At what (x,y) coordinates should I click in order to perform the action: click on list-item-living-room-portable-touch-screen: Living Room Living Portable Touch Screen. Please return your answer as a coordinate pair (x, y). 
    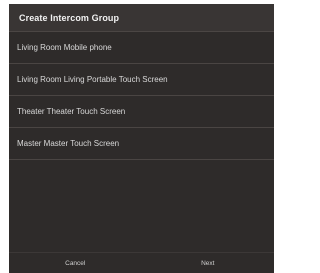
    Looking at the image, I should click on (141, 80).